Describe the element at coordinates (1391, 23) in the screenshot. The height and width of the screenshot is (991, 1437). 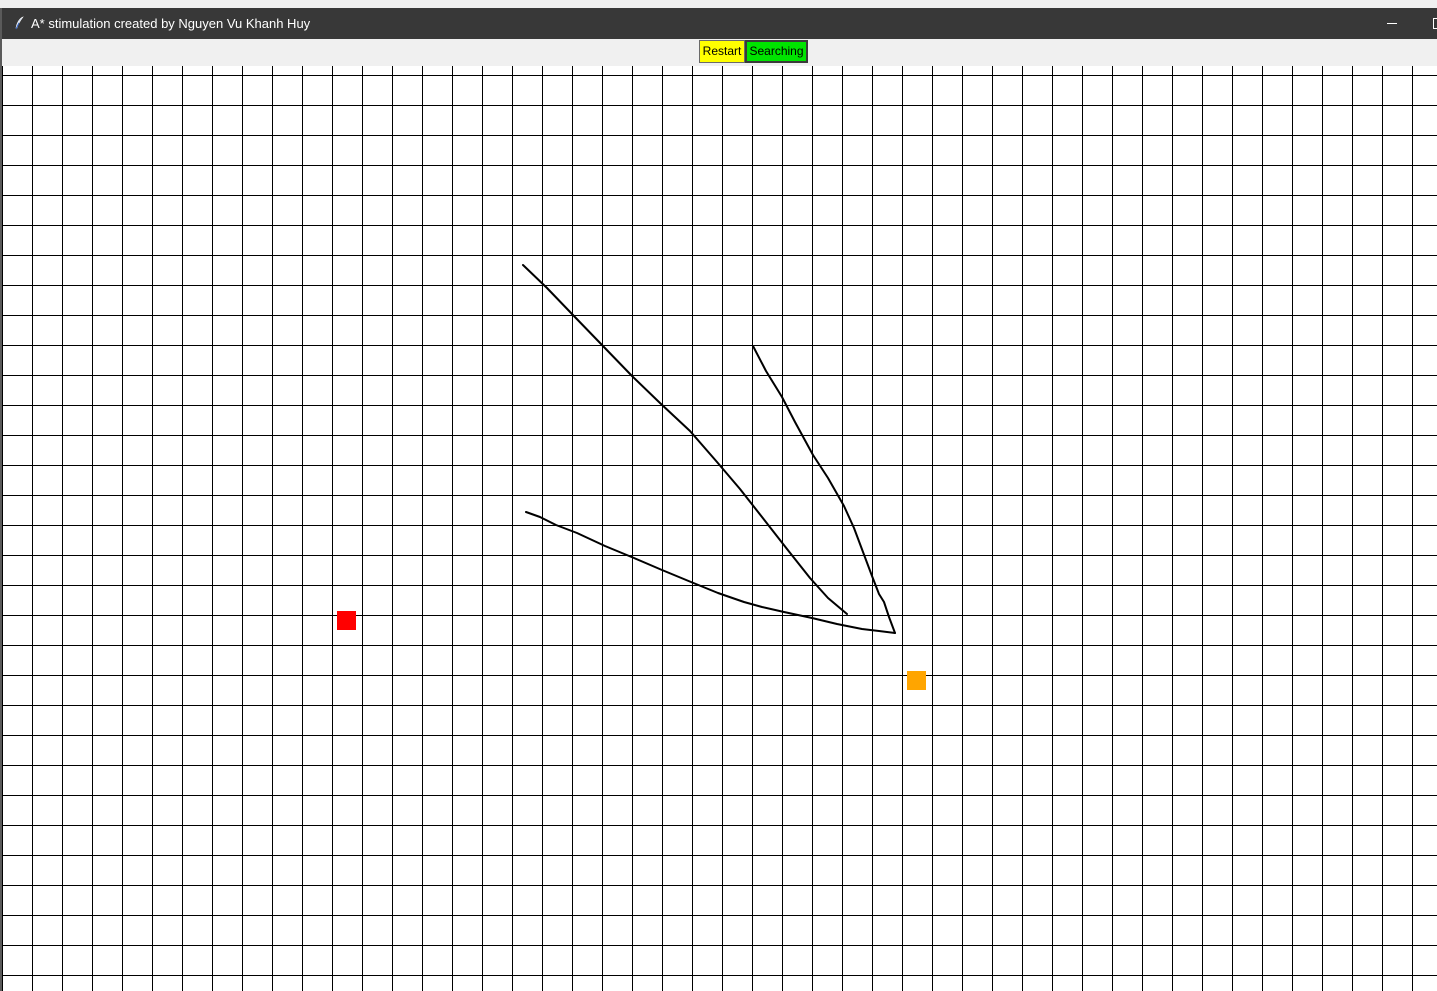
I see `minimize-button` at that location.